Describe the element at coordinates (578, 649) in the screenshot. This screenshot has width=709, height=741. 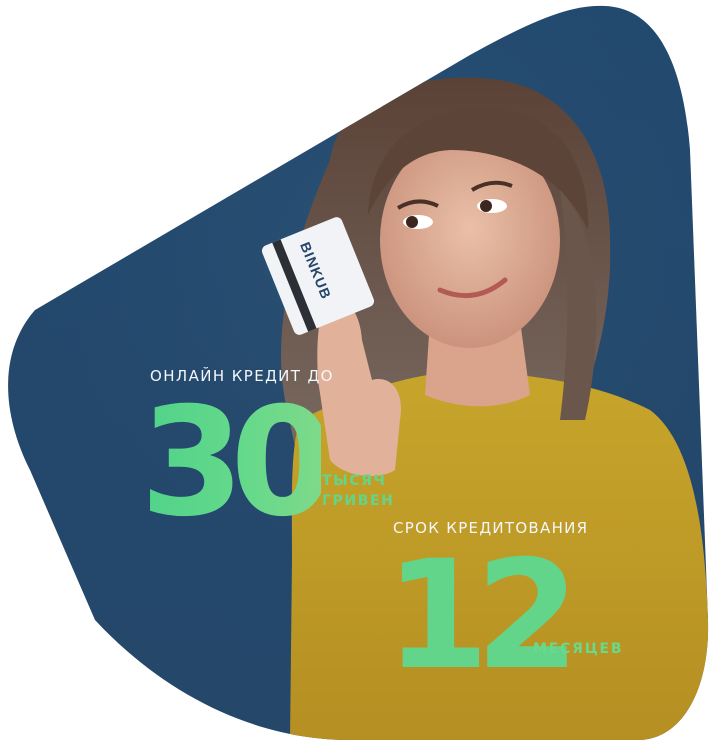
I see `term-unit: МЕСЯЦЕВ` at that location.